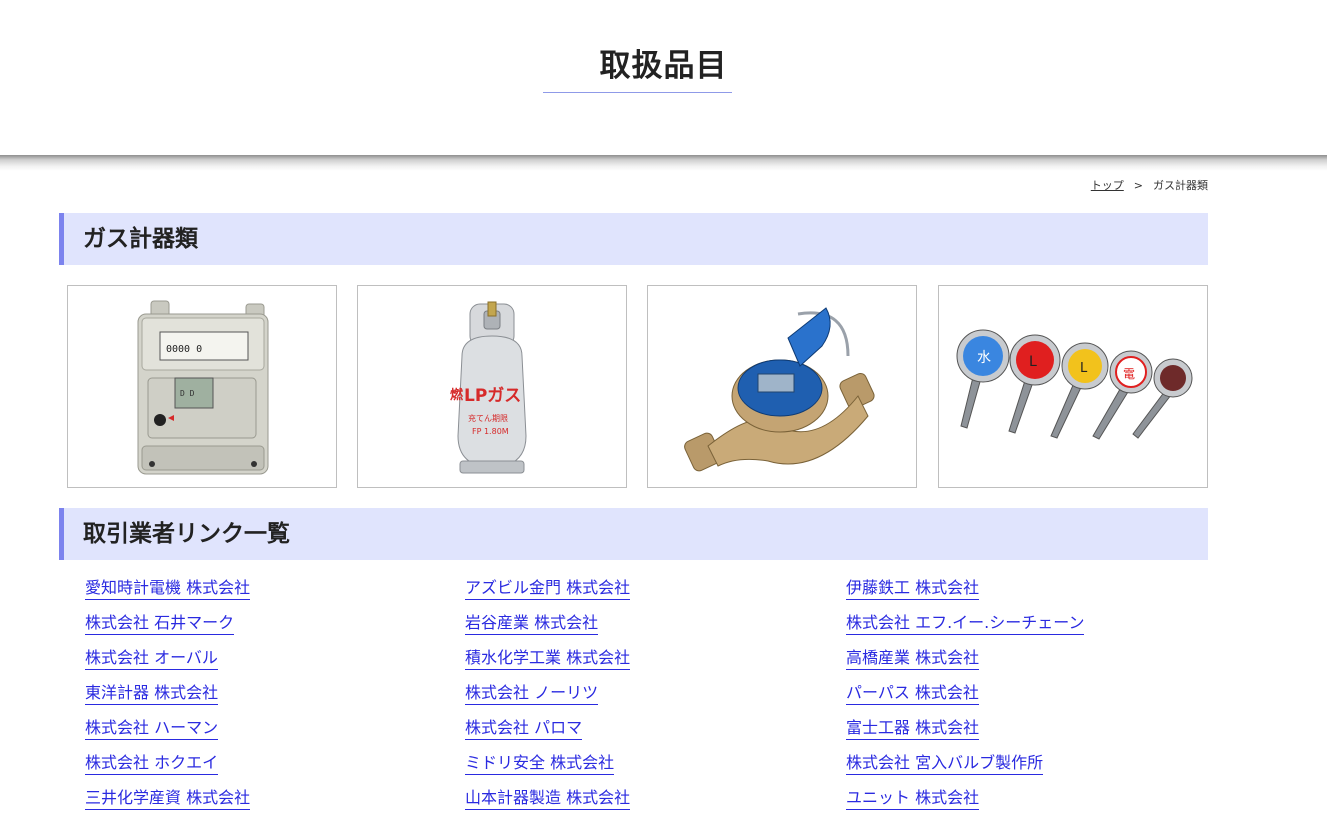  What do you see at coordinates (151, 659) in the screenshot?
I see `vendor-link: 株式会社 オーバル` at bounding box center [151, 659].